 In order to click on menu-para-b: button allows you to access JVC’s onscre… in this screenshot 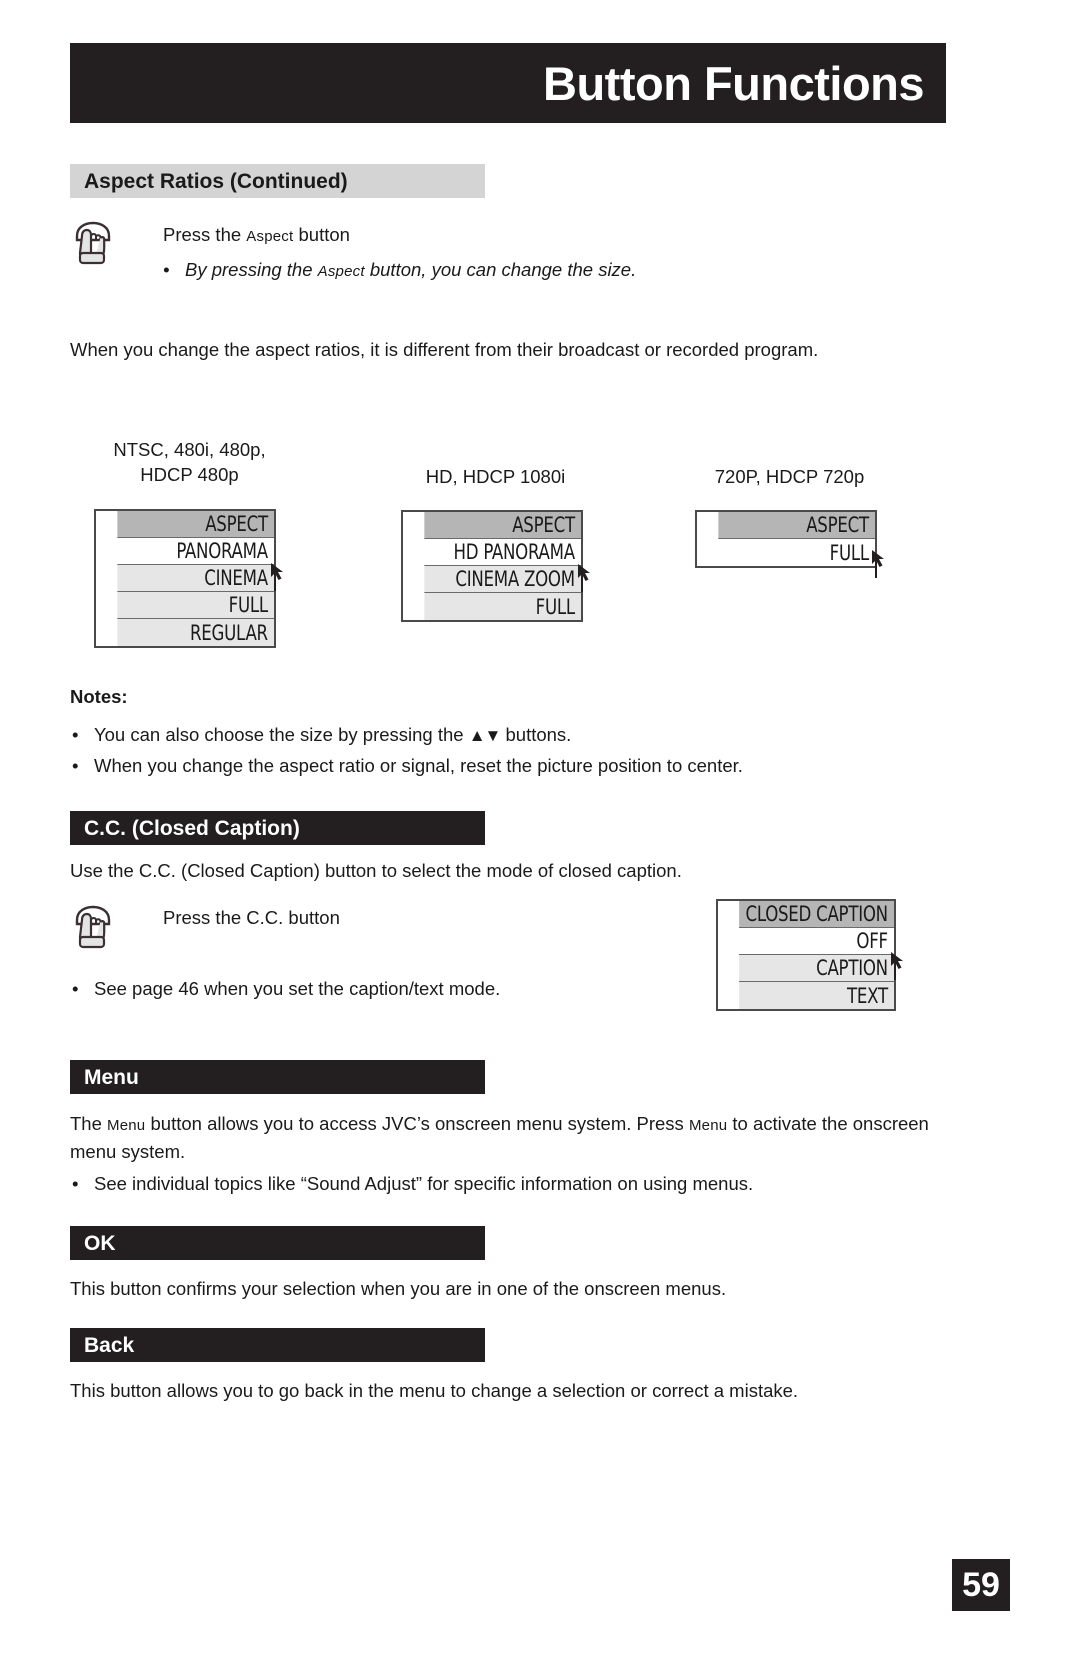, I will do `click(417, 1123)`.